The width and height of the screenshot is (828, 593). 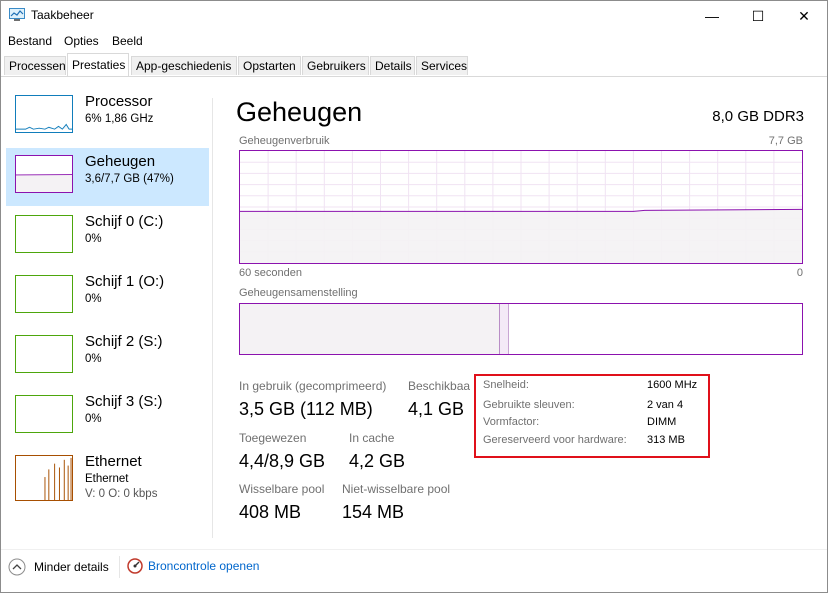 What do you see at coordinates (799, 273) in the screenshot?
I see `graph-time-right: 0` at bounding box center [799, 273].